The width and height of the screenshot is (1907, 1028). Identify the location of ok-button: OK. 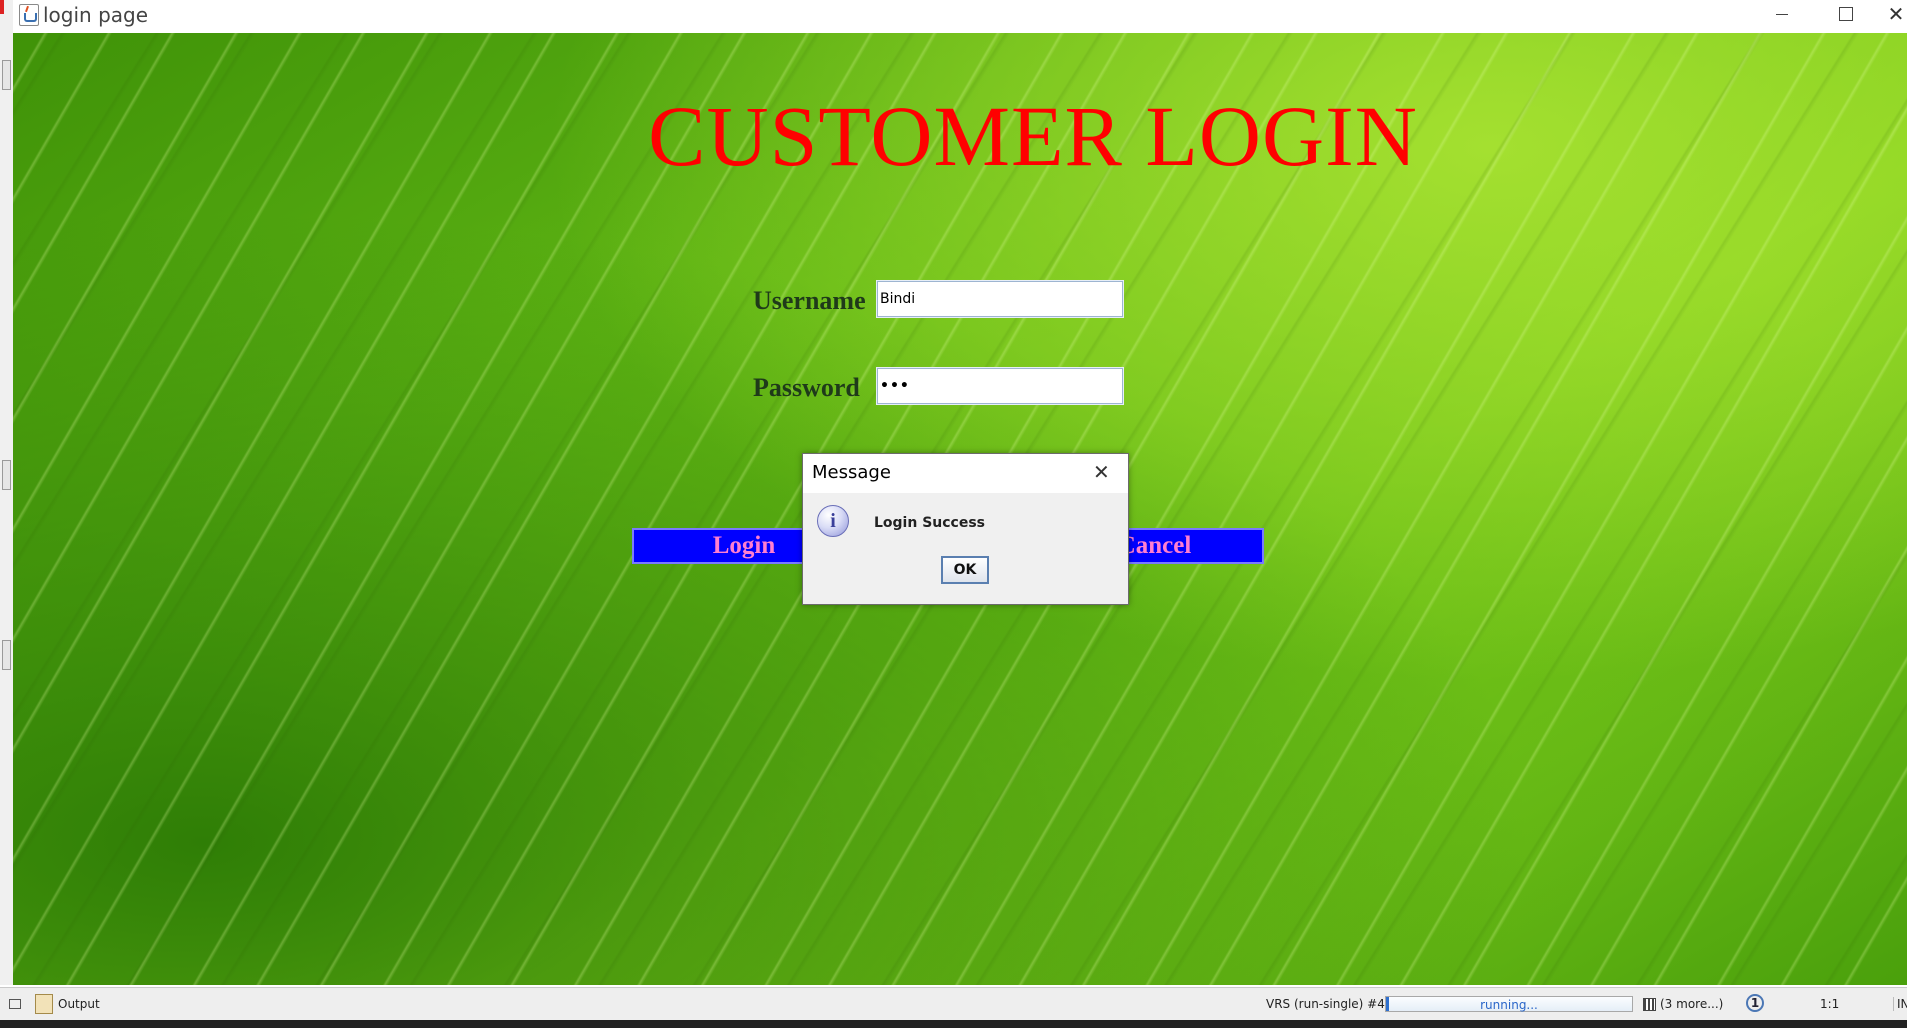
(965, 570).